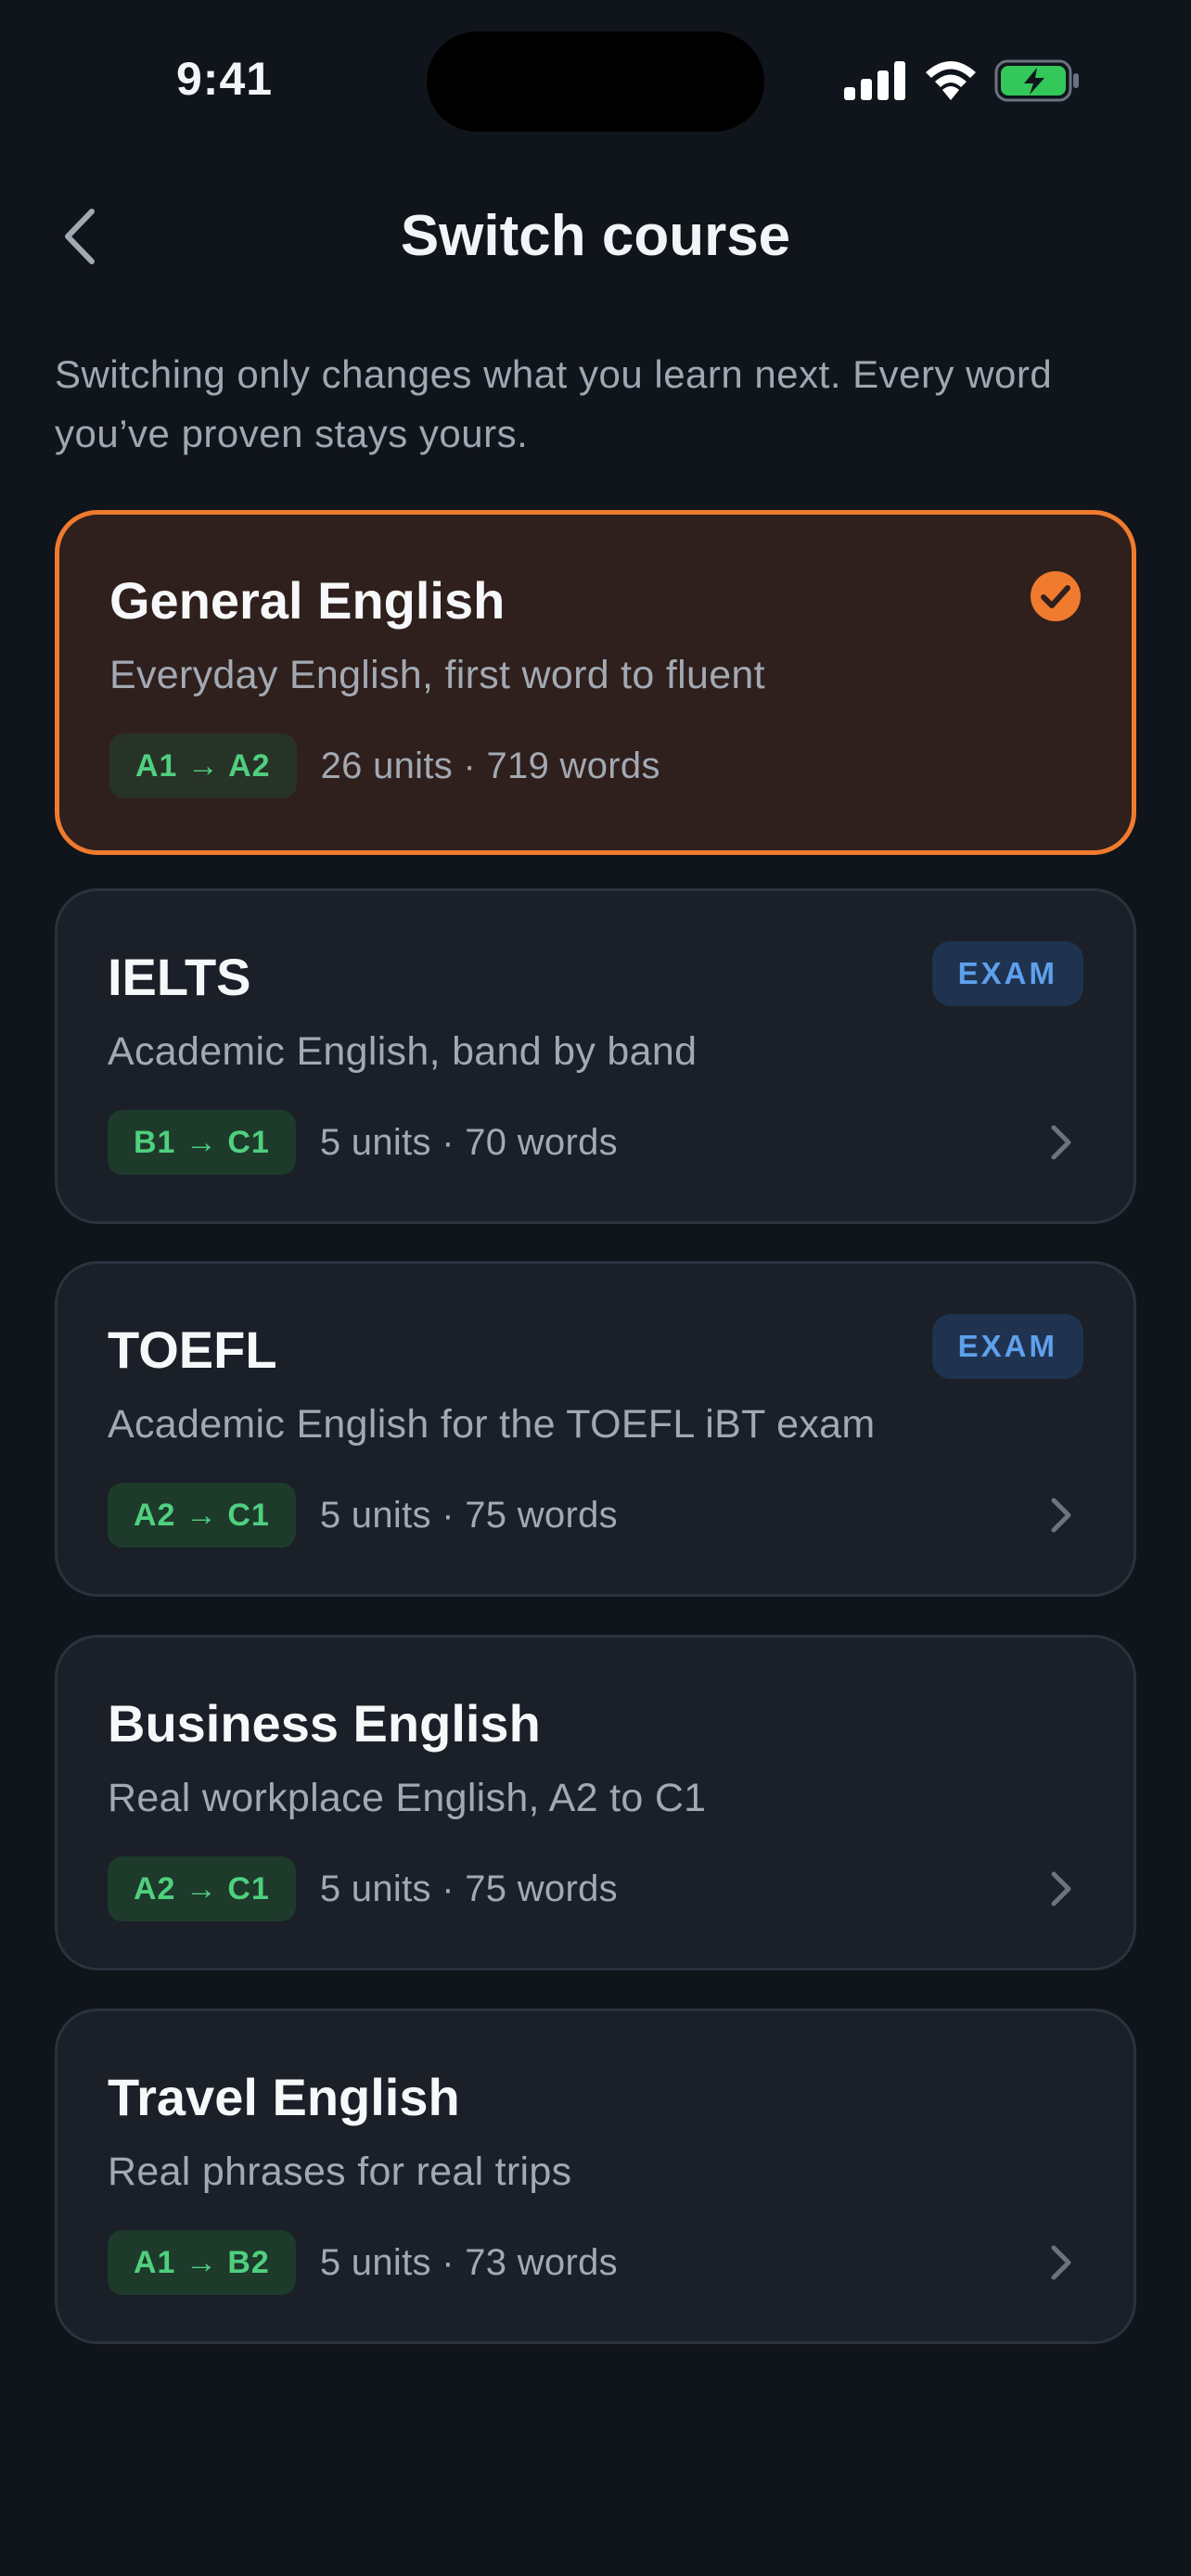  I want to click on course-title: Travel English, so click(284, 2097).